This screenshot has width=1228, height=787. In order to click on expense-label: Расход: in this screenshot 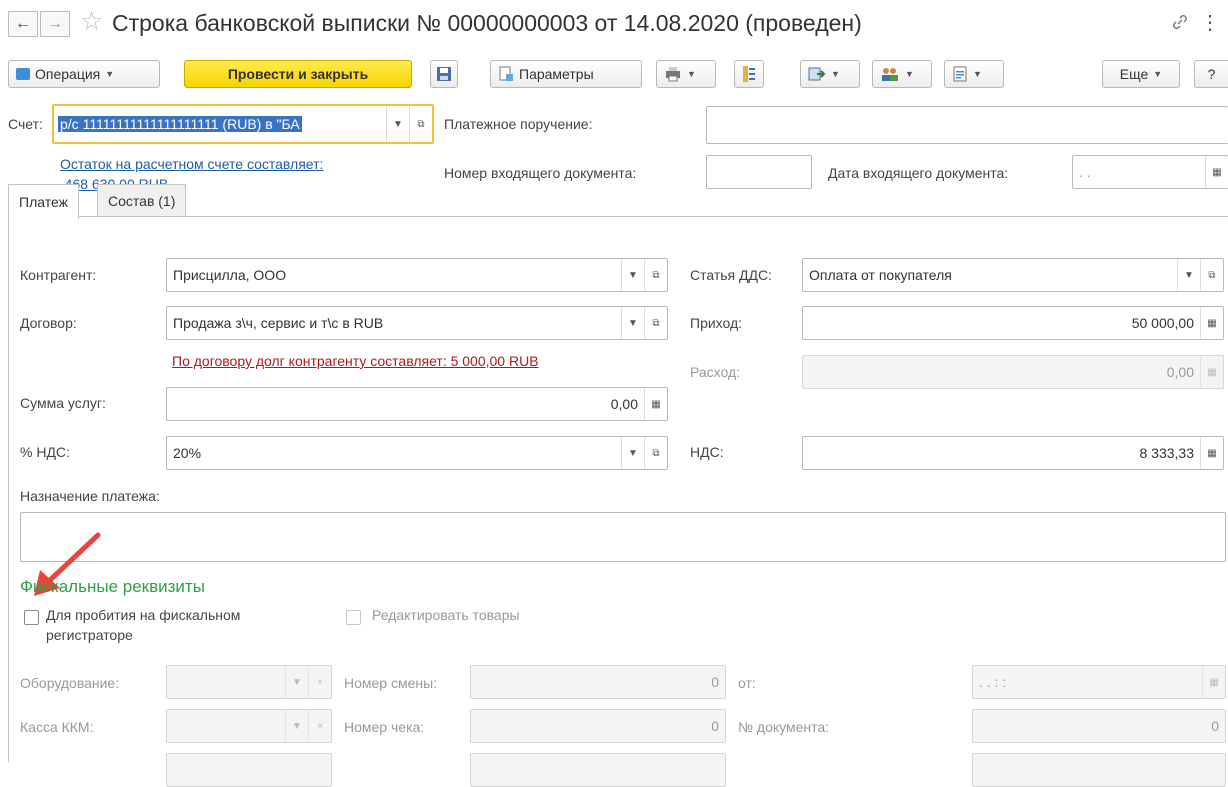, I will do `click(715, 372)`.